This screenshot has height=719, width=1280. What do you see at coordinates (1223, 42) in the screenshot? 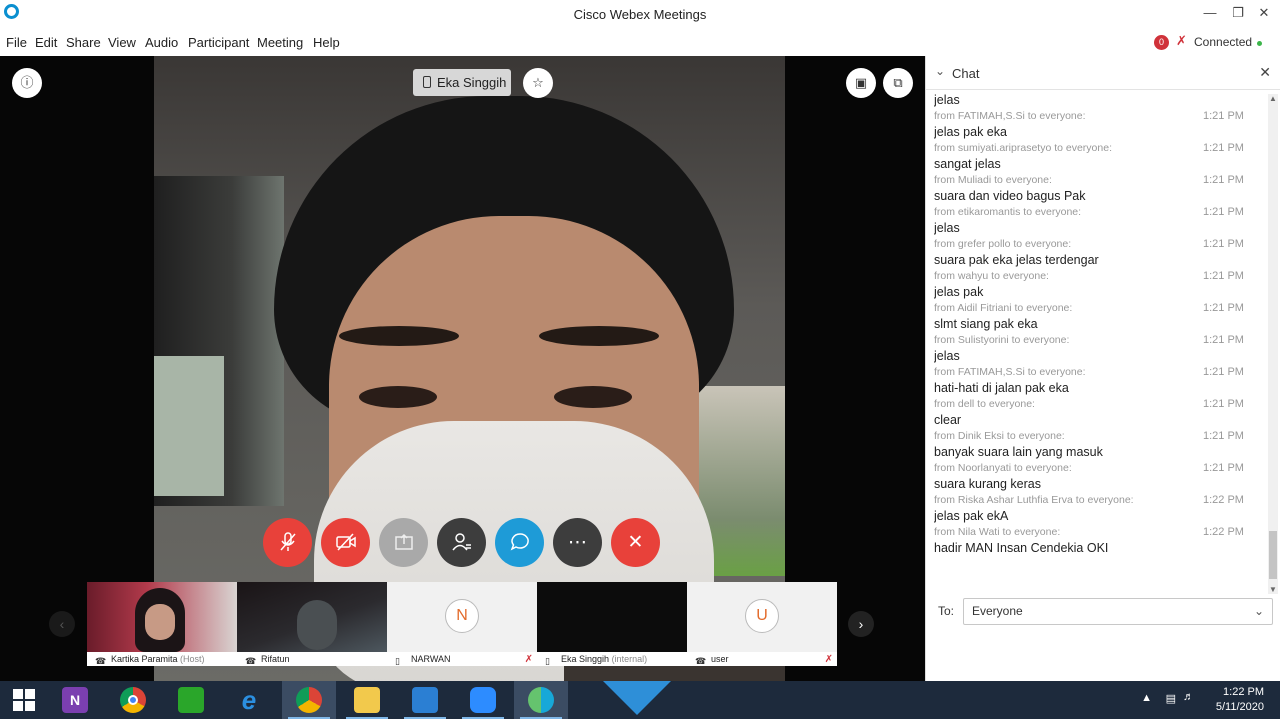
I see `connection-status: Connected` at bounding box center [1223, 42].